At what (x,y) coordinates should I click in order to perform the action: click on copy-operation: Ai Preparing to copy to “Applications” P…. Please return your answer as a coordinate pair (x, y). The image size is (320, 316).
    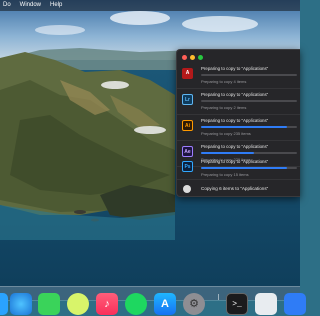
    Looking at the image, I should click on (238, 128).